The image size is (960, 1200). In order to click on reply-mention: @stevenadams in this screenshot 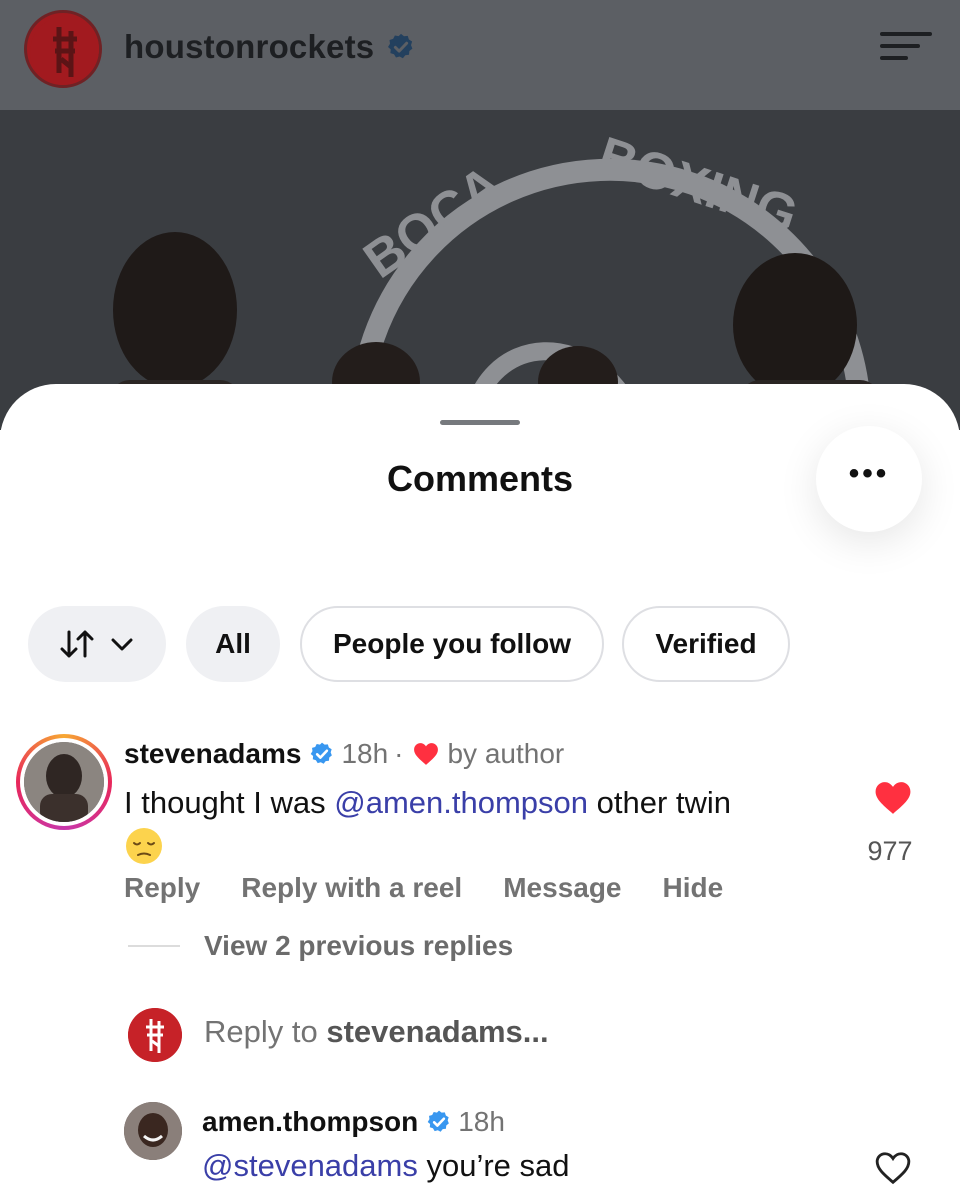, I will do `click(310, 1165)`.